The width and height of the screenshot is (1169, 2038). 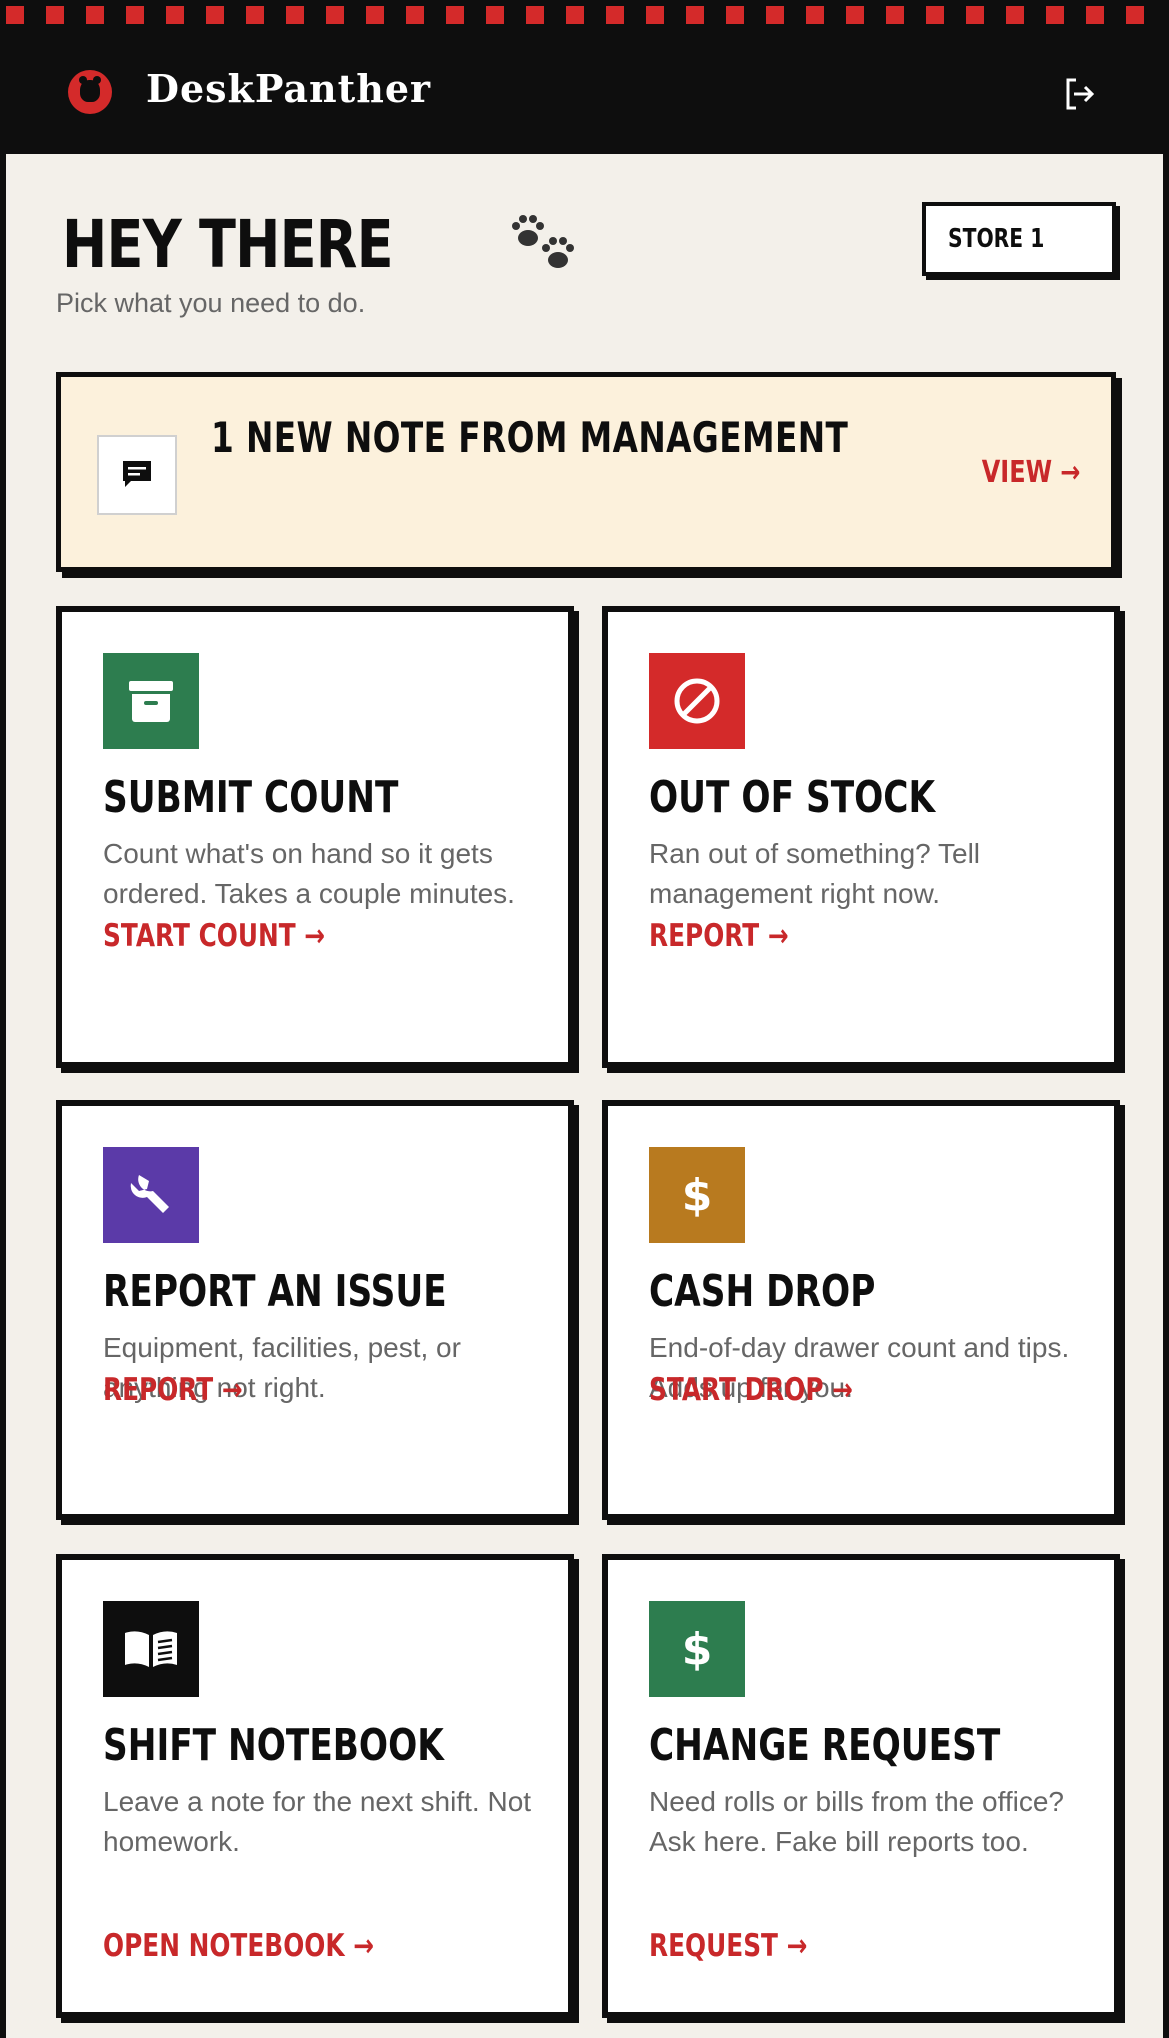 I want to click on report-issue-link: REPORT →, so click(x=173, y=1390).